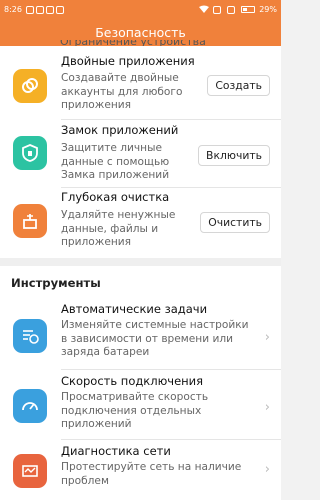 The width and height of the screenshot is (320, 500). What do you see at coordinates (151, 467) in the screenshot?
I see `desc-line: Протестируйте сеть на наличие` at bounding box center [151, 467].